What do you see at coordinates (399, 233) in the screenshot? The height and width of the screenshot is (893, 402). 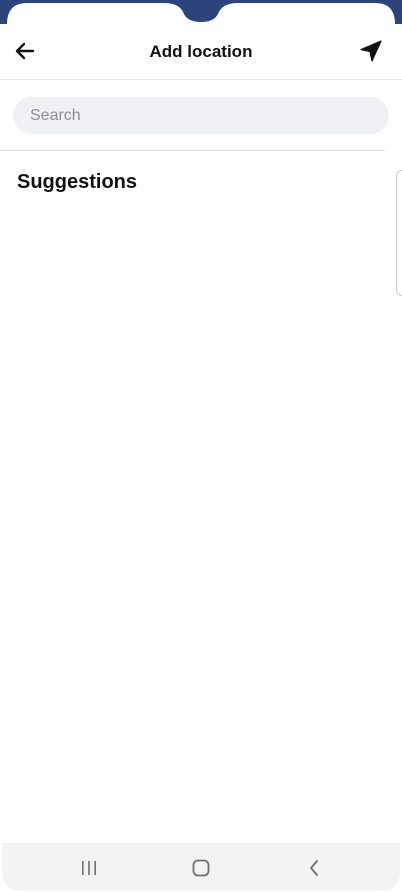 I see `scroll-indicator` at bounding box center [399, 233].